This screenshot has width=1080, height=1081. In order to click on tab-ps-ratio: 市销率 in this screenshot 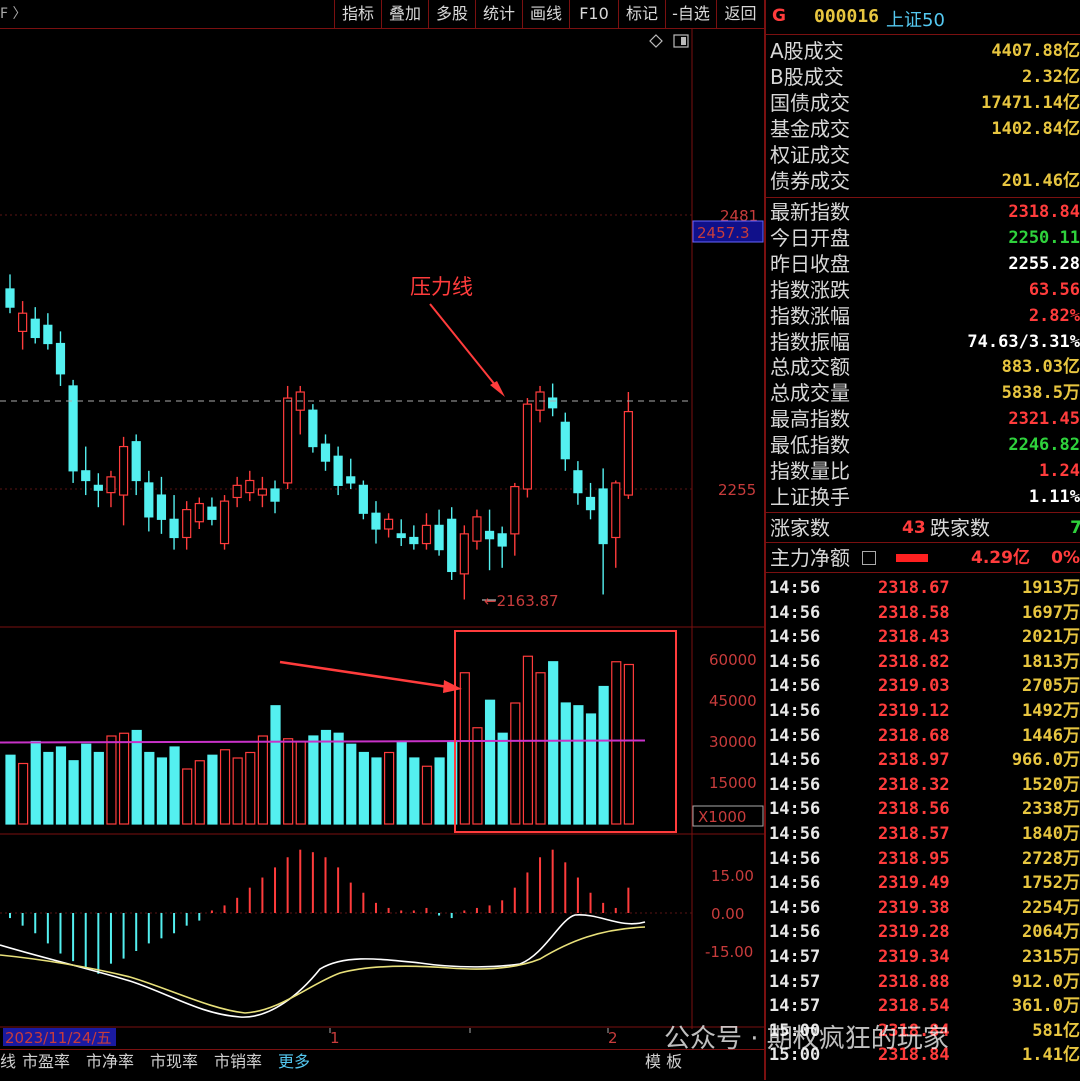, I will do `click(243, 1062)`.